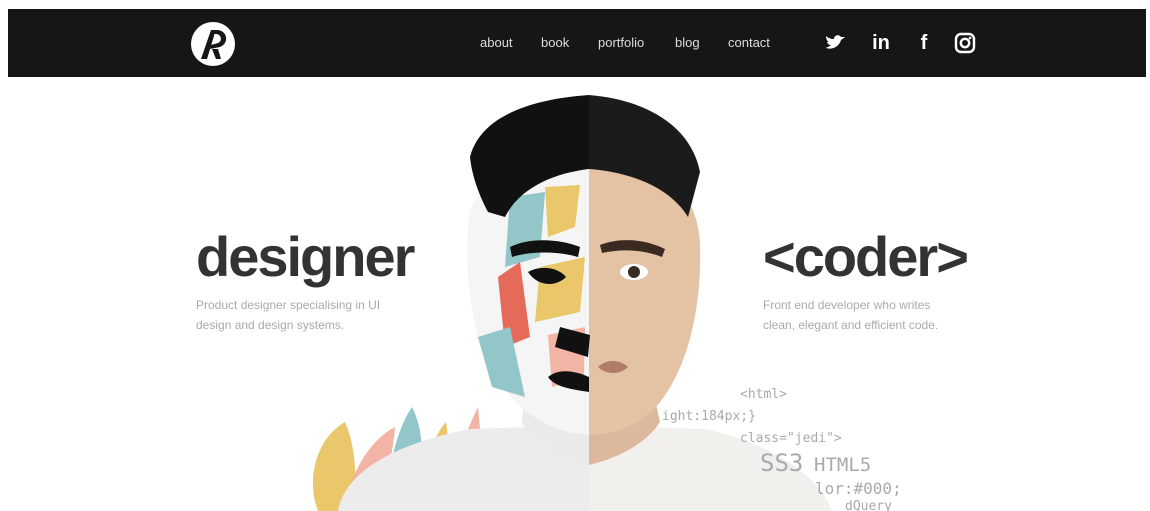 The width and height of the screenshot is (1150, 511). I want to click on code-color: lor:#000;, so click(858, 488).